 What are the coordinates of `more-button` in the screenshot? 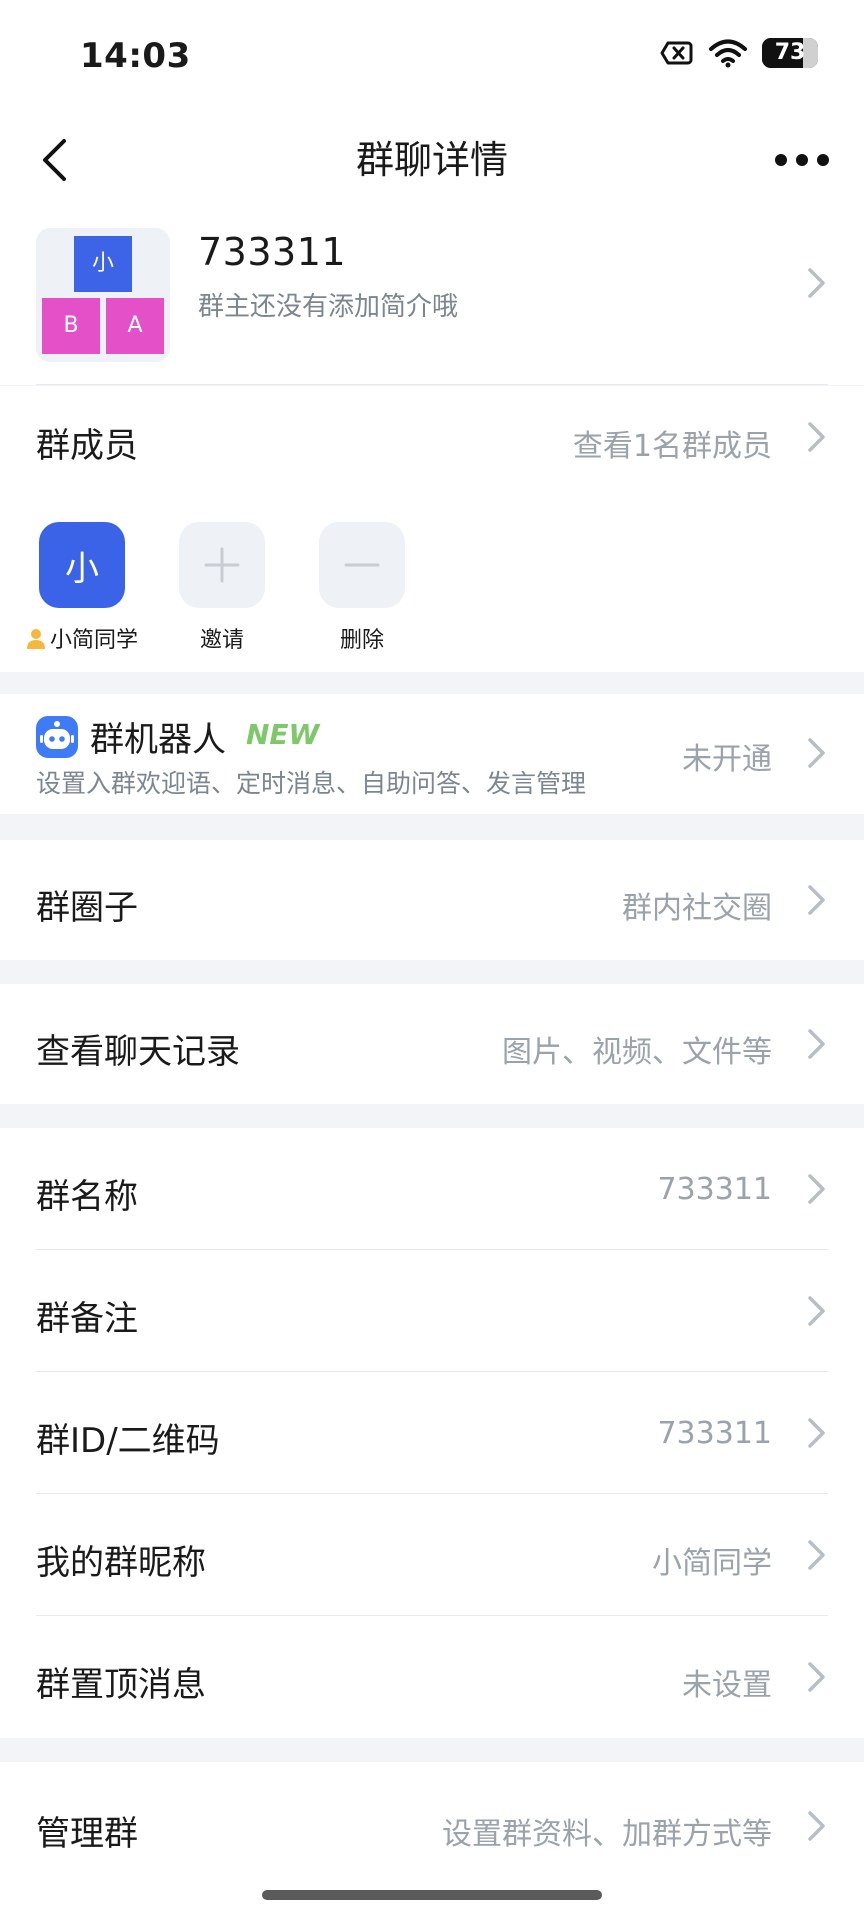 It's located at (802, 160).